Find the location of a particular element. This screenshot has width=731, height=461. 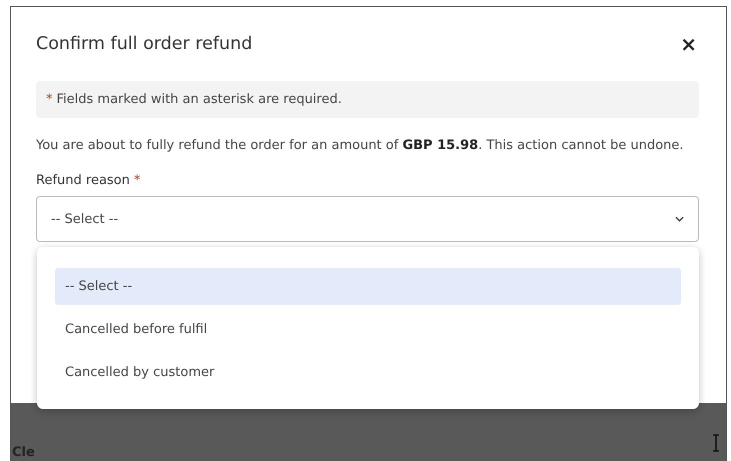

close-button: × is located at coordinates (688, 44).